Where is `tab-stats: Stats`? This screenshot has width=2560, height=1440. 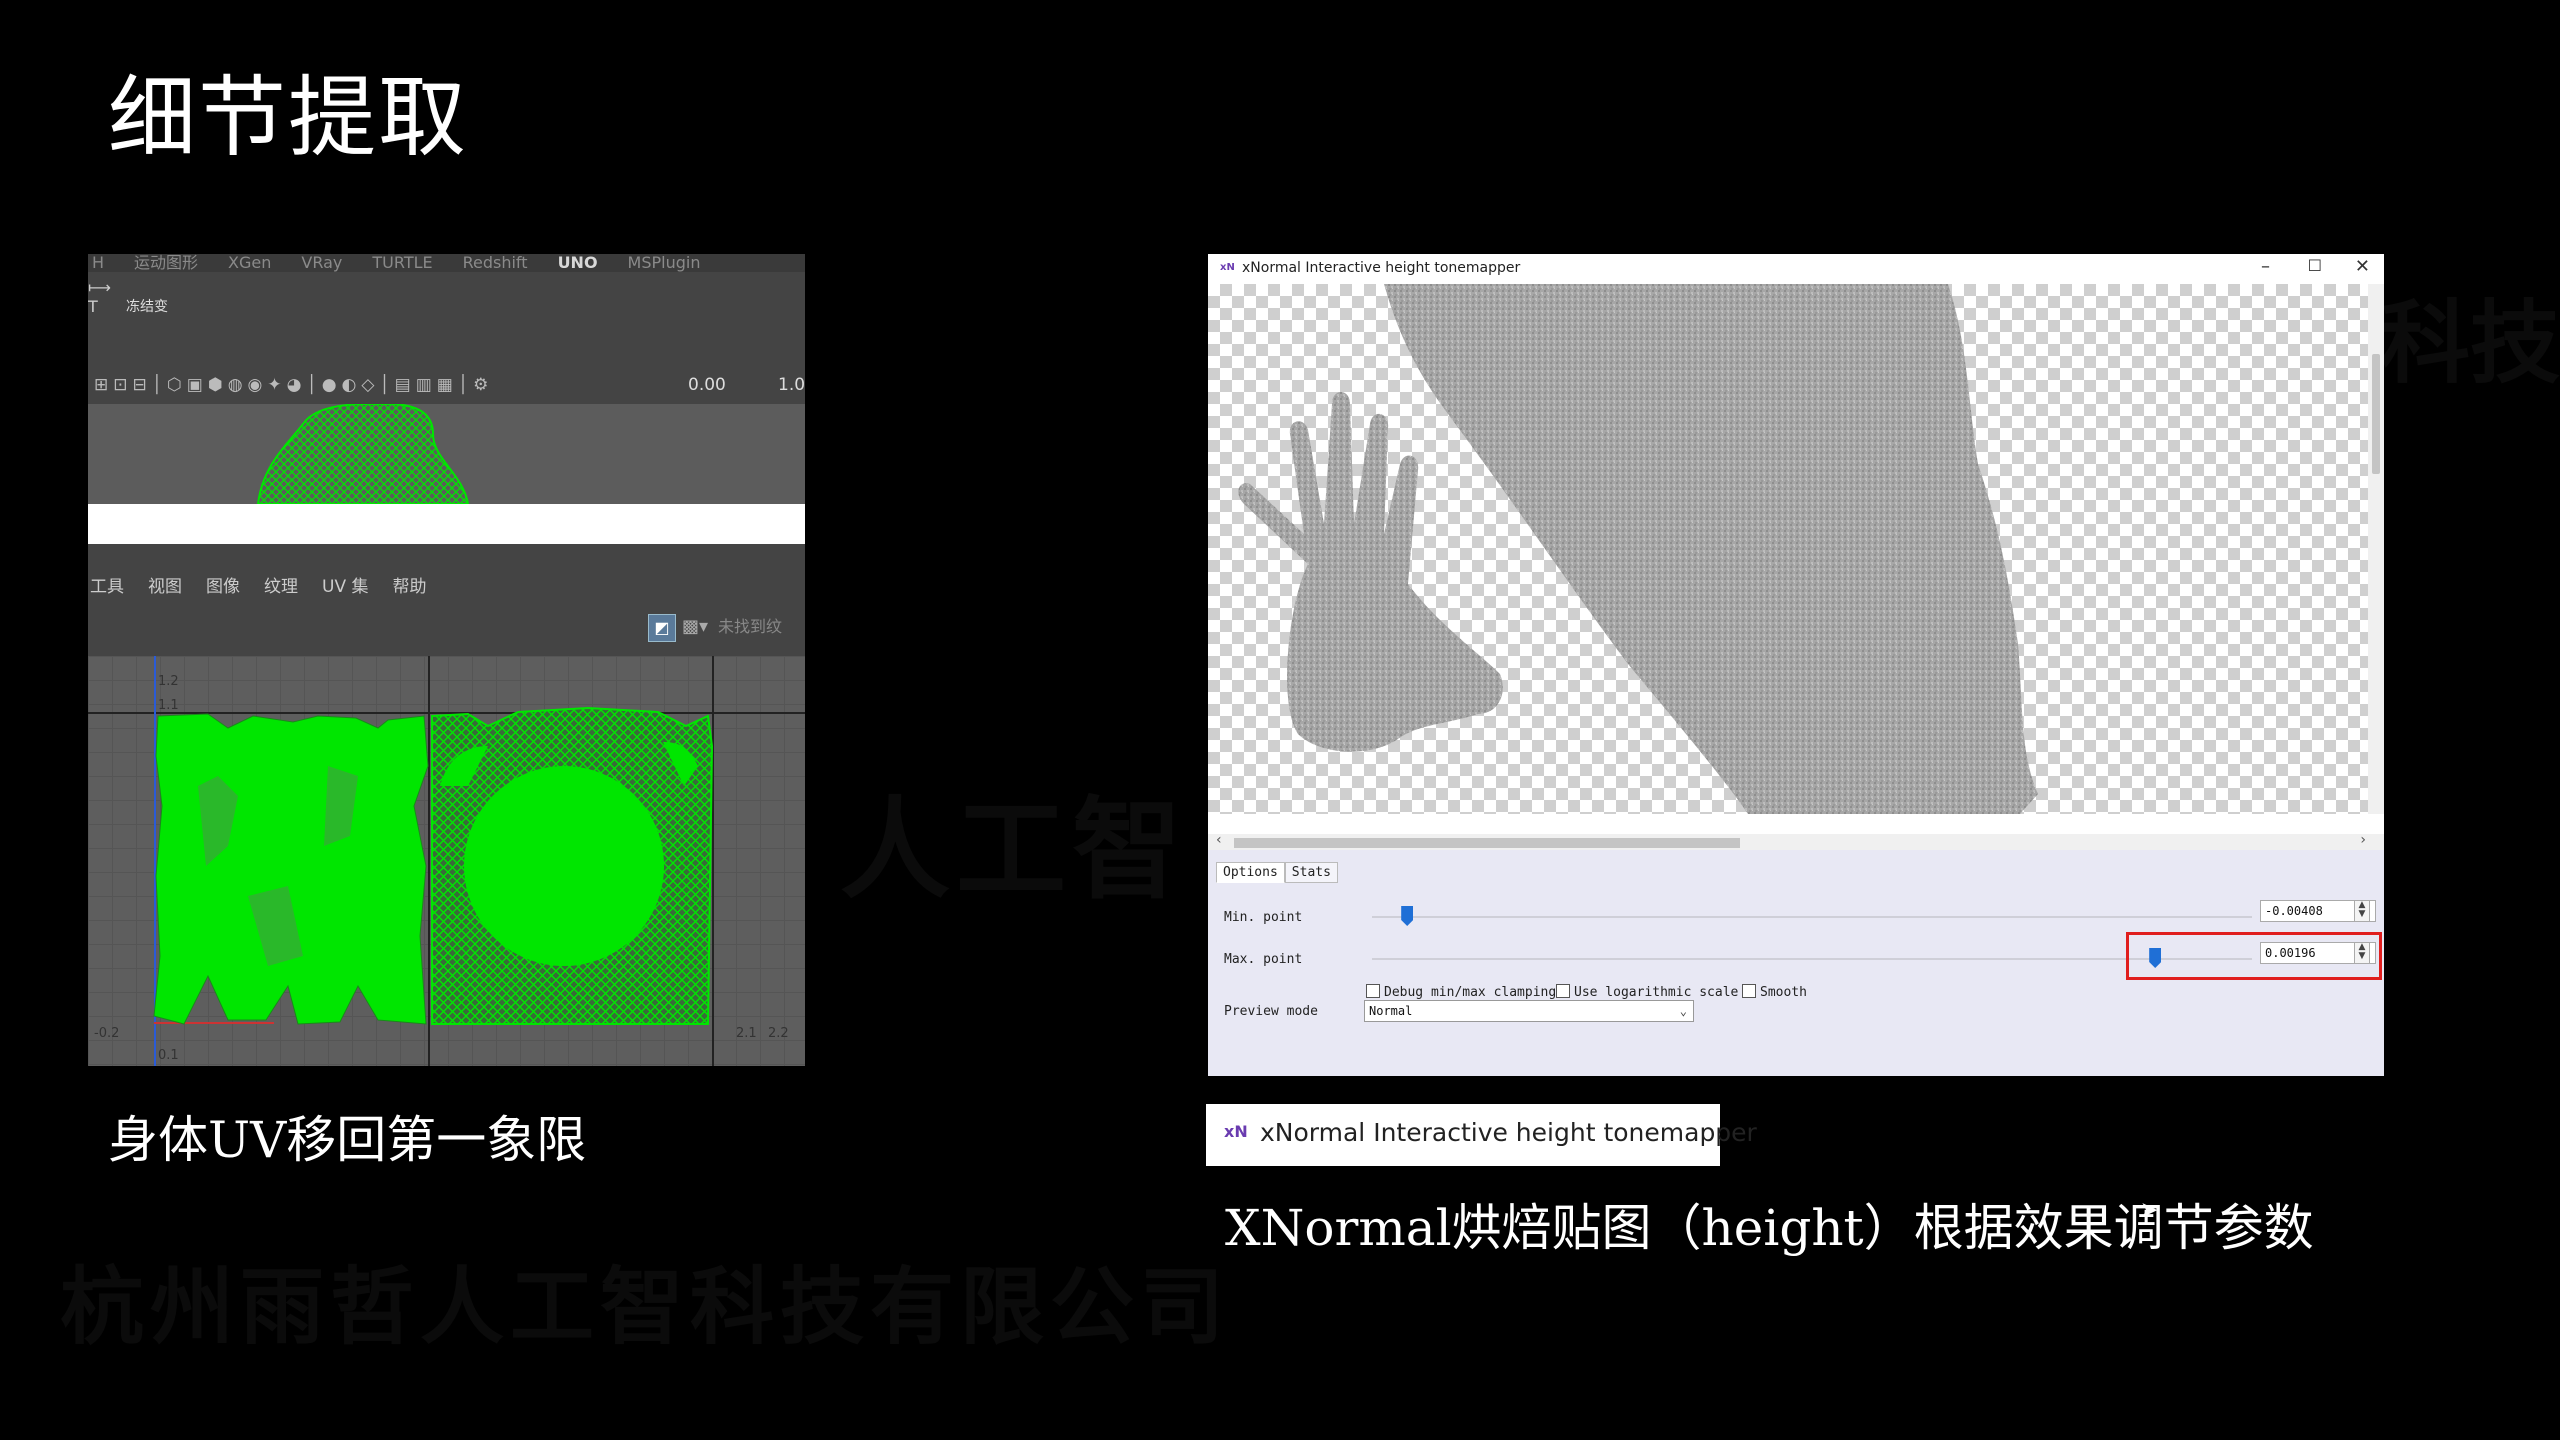 tab-stats: Stats is located at coordinates (1311, 872).